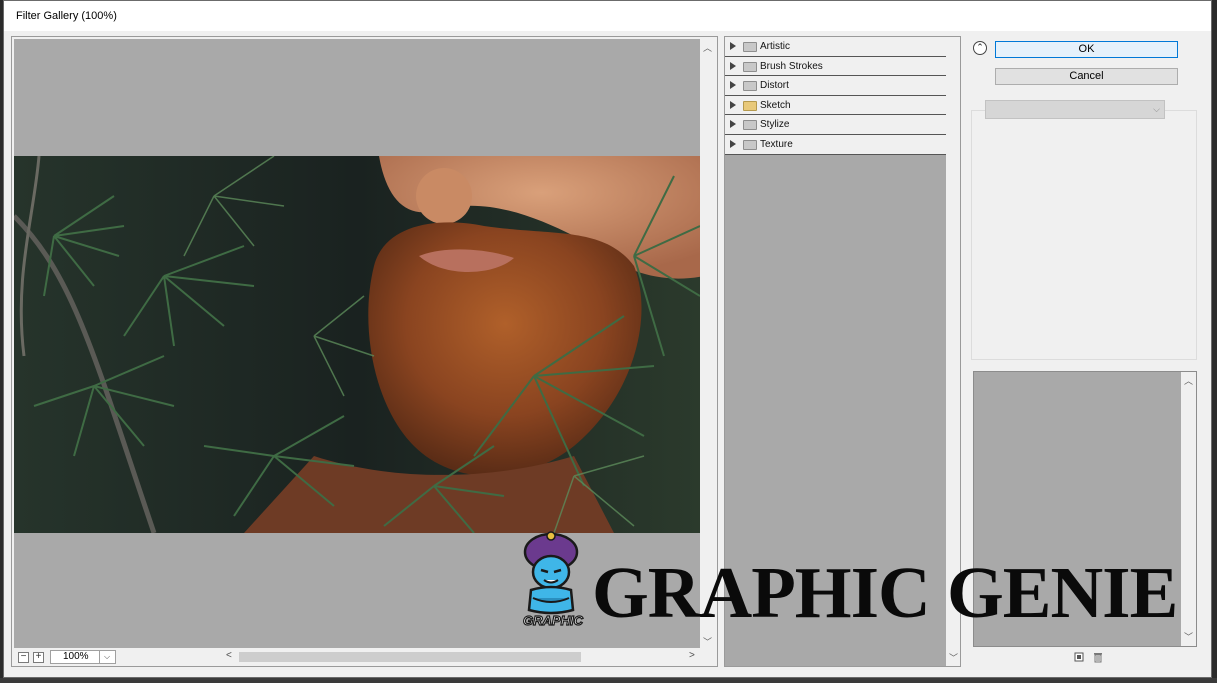 The image size is (1217, 683). What do you see at coordinates (76, 656) in the screenshot?
I see `zoom-level-value: 100%` at bounding box center [76, 656].